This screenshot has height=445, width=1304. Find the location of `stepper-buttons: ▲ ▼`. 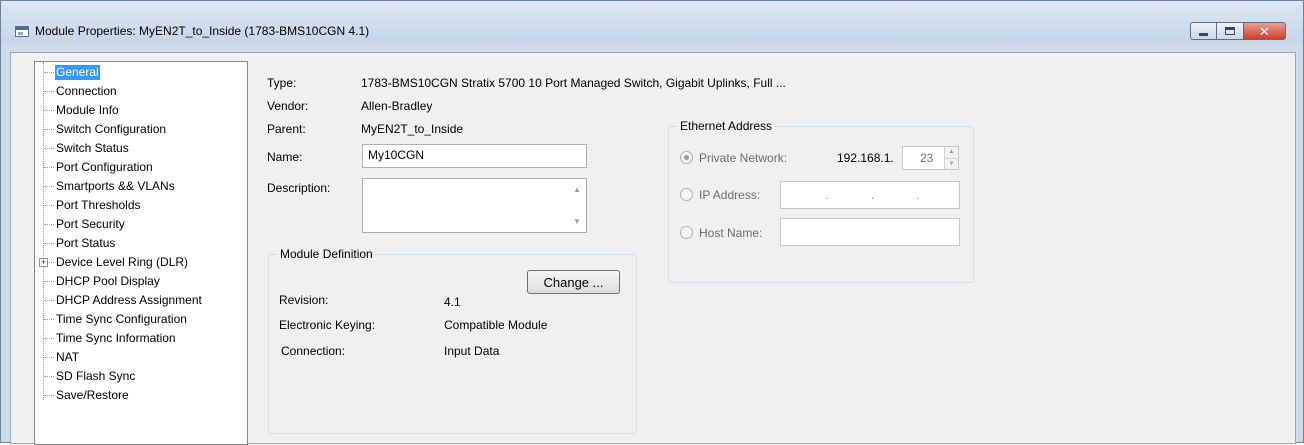

stepper-buttons: ▲ ▼ is located at coordinates (951, 158).